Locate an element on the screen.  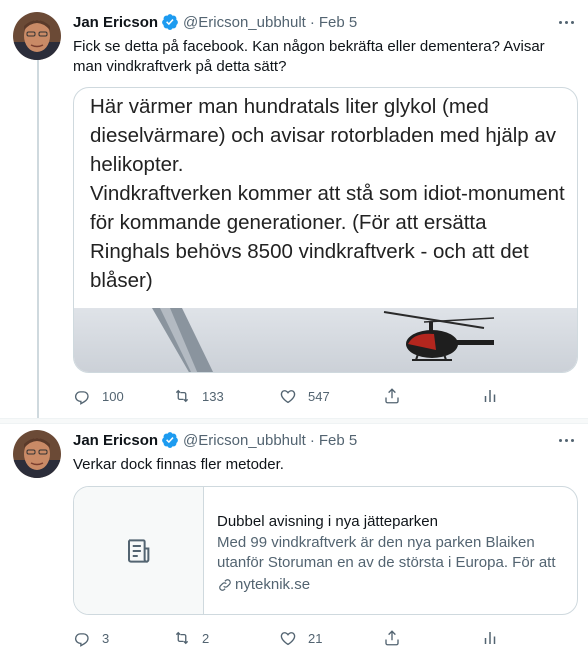
tweet-actions: 100 133 547 is located at coordinates (288, 396).